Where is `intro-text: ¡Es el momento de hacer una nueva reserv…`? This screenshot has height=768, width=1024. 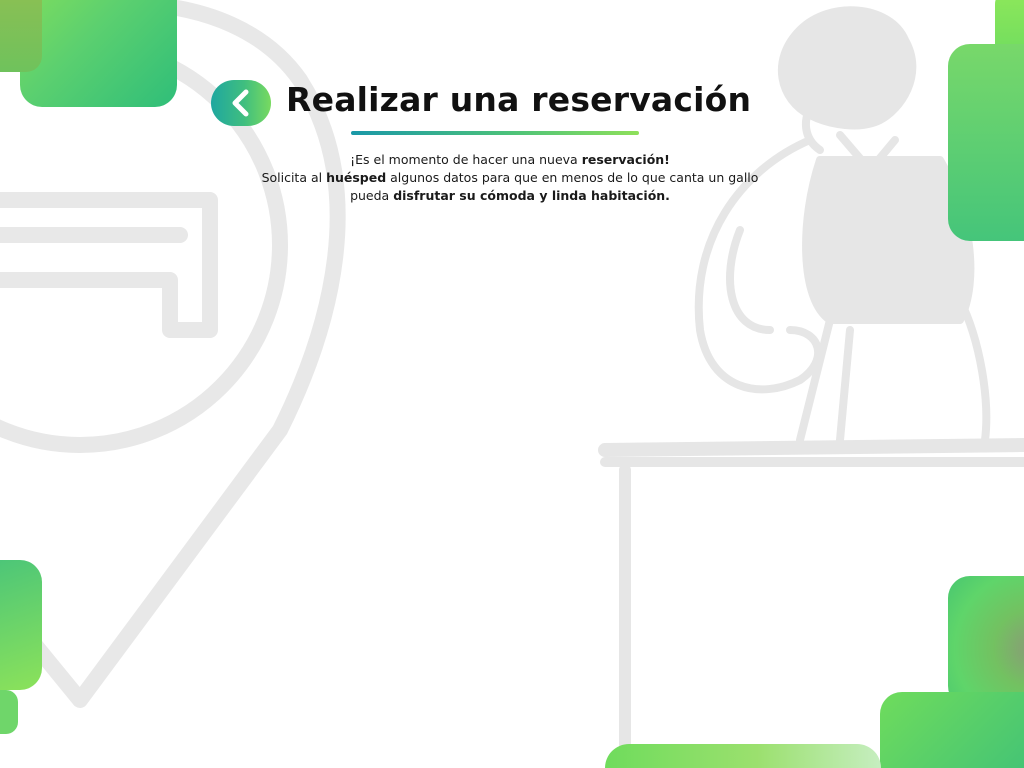 intro-text: ¡Es el momento de hacer una nueva reserv… is located at coordinates (510, 178).